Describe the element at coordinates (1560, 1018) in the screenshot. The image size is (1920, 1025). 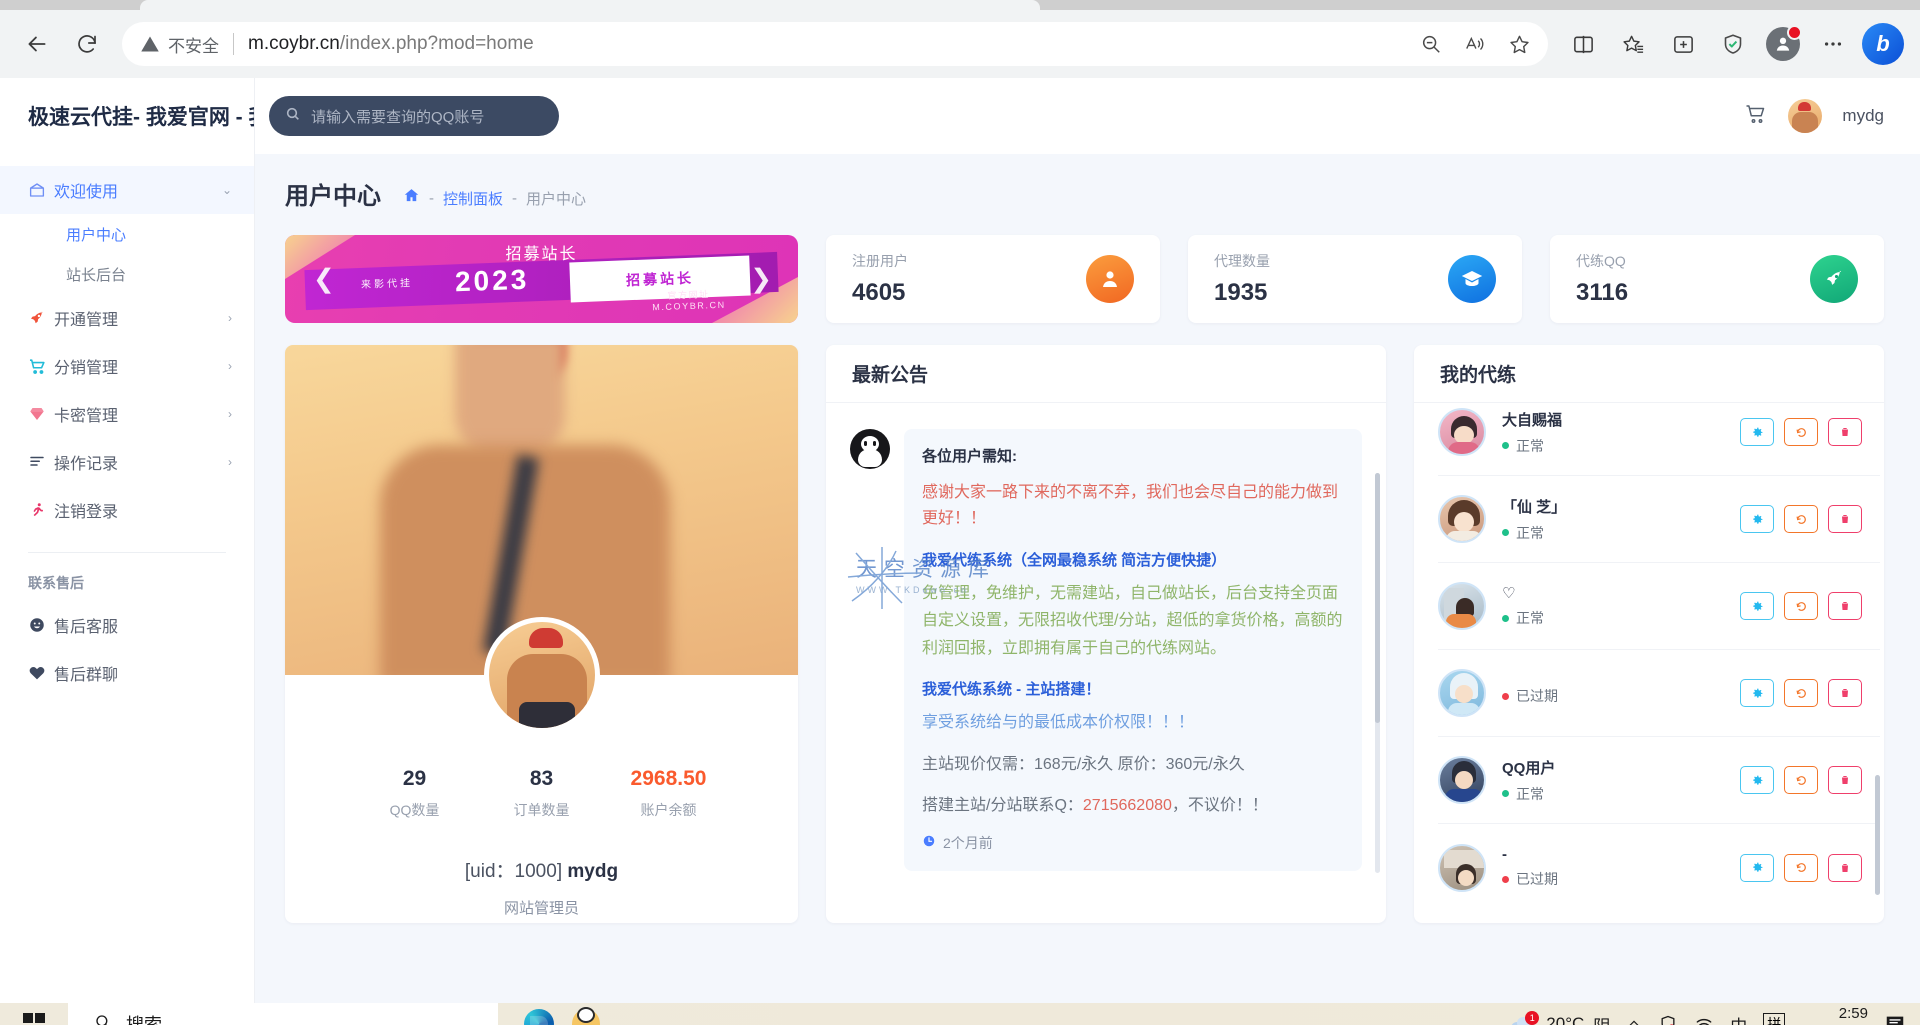
I see `weather-widget: 1 20°C 阴` at that location.